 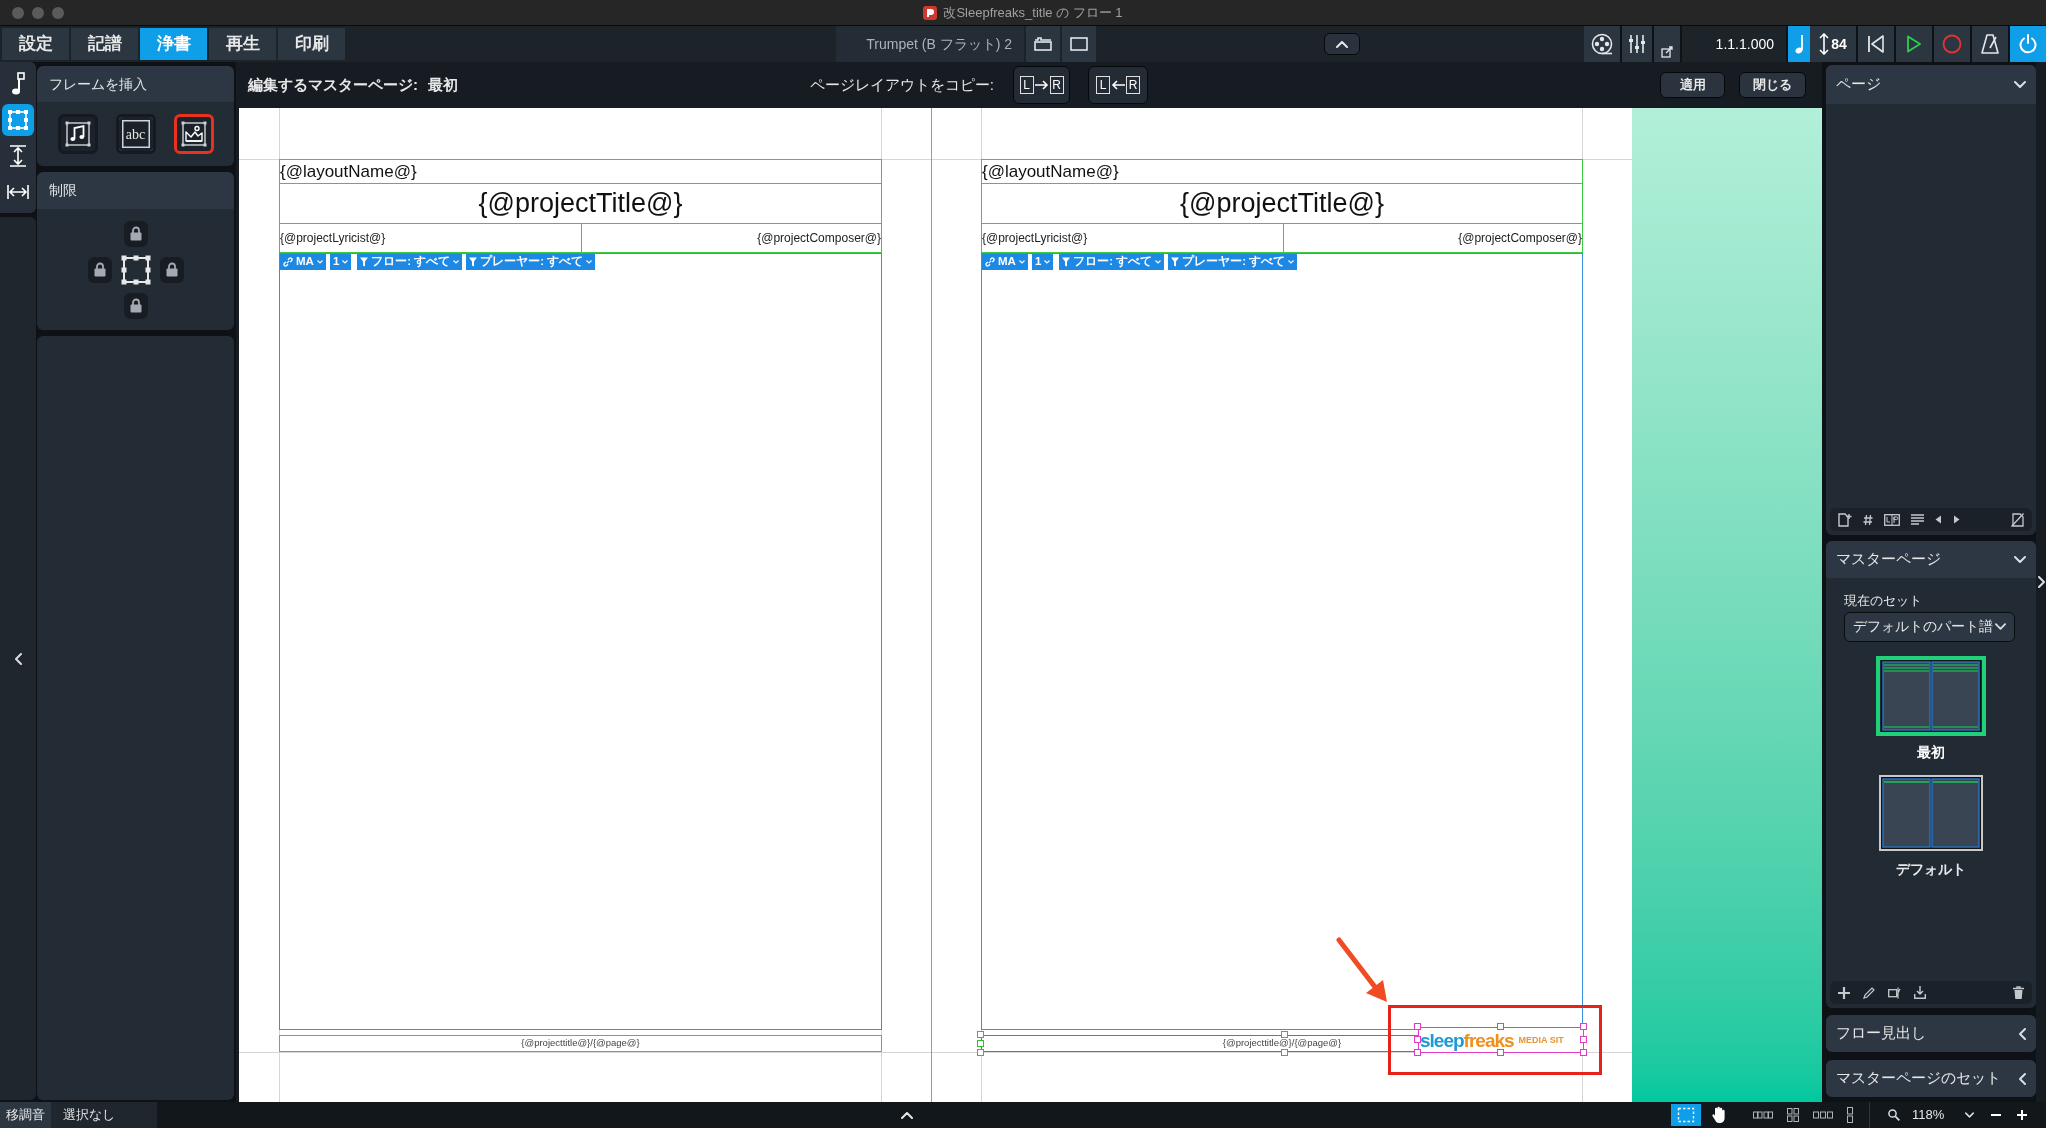 What do you see at coordinates (35, 44) in the screenshot?
I see `mode-tab: 設定` at bounding box center [35, 44].